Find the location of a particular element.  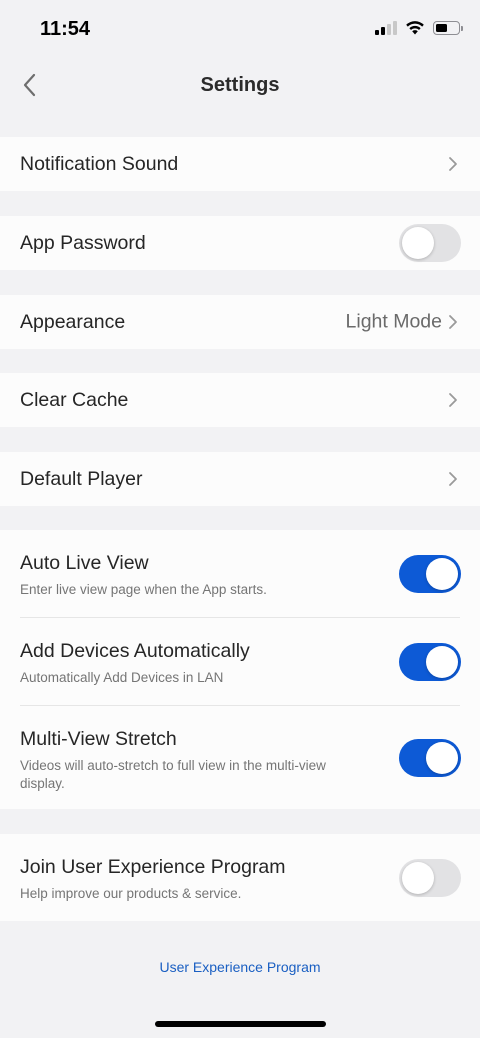

user-experience-description: Help improve our products & service. is located at coordinates (131, 893).